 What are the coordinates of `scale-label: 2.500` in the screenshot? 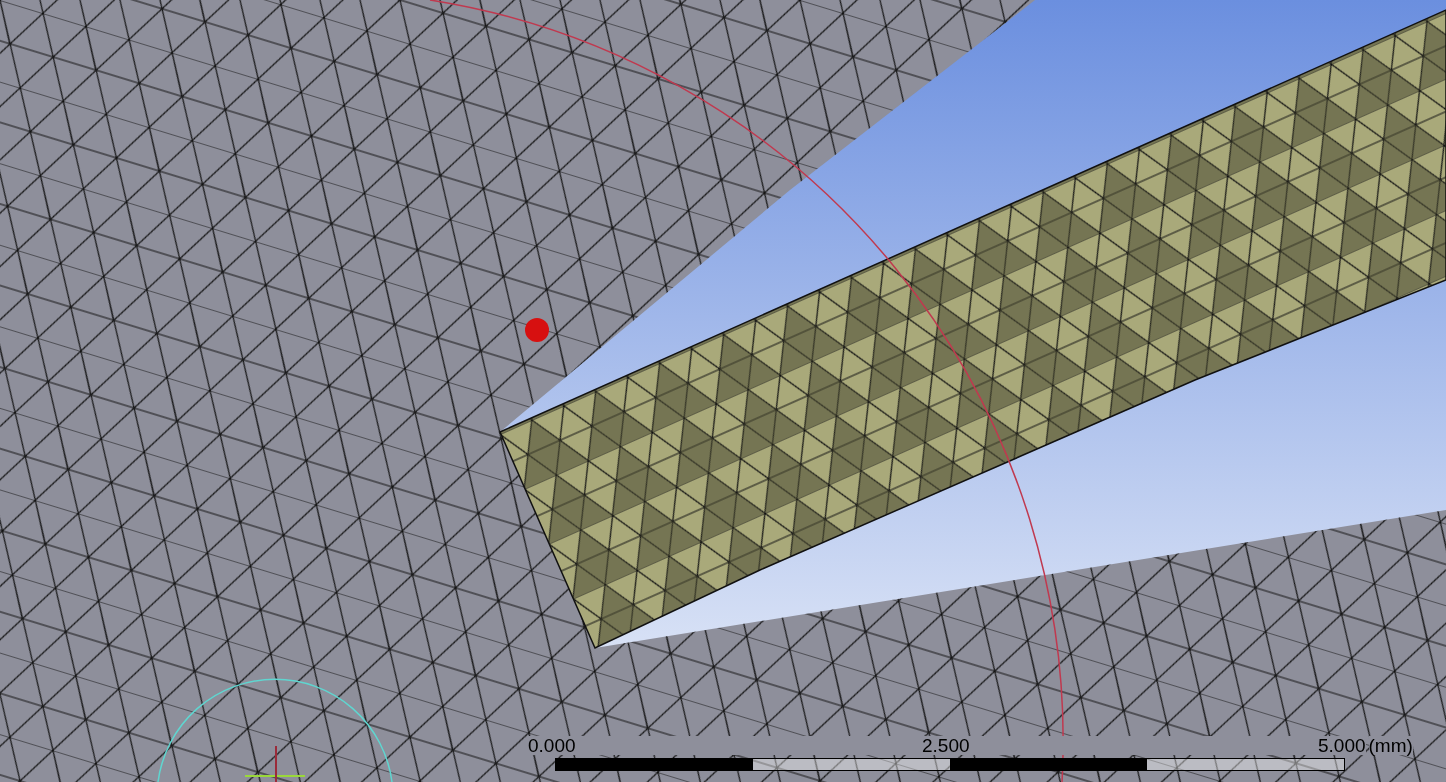 It's located at (1120, 745).